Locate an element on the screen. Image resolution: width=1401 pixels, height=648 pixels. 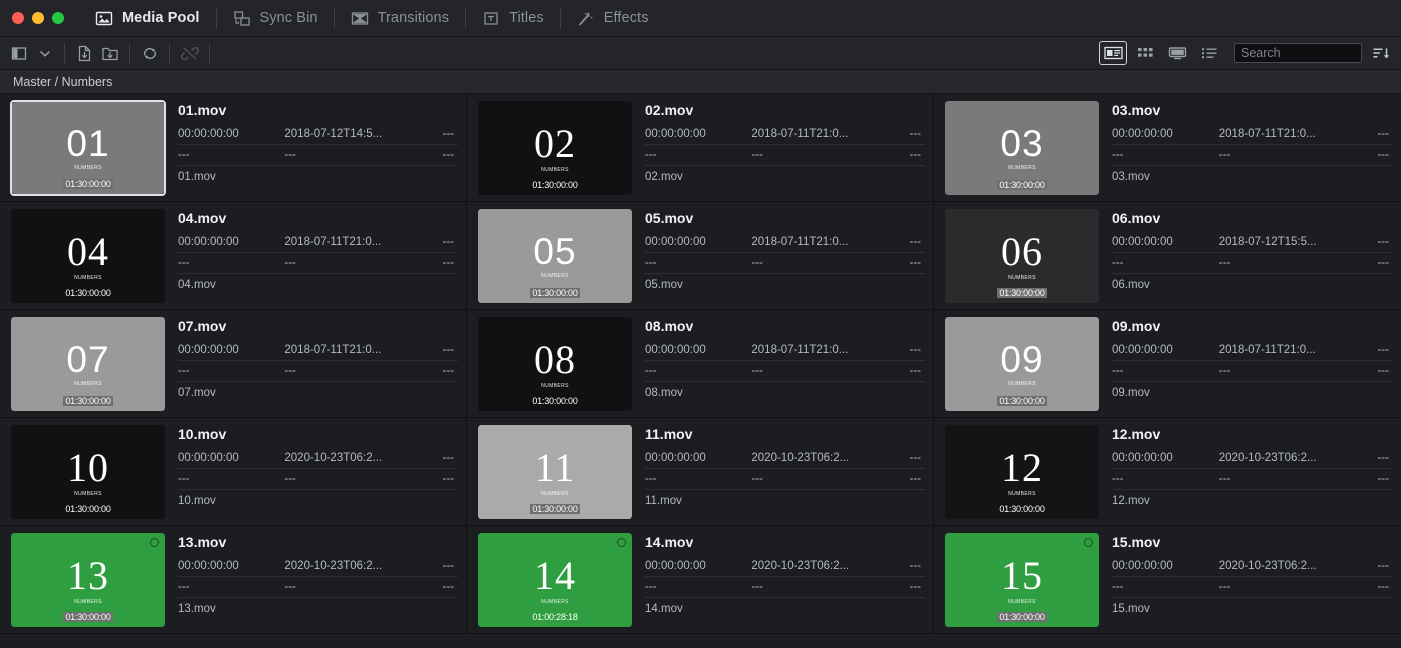
tab-titles: Titles is located at coordinates (512, 18).